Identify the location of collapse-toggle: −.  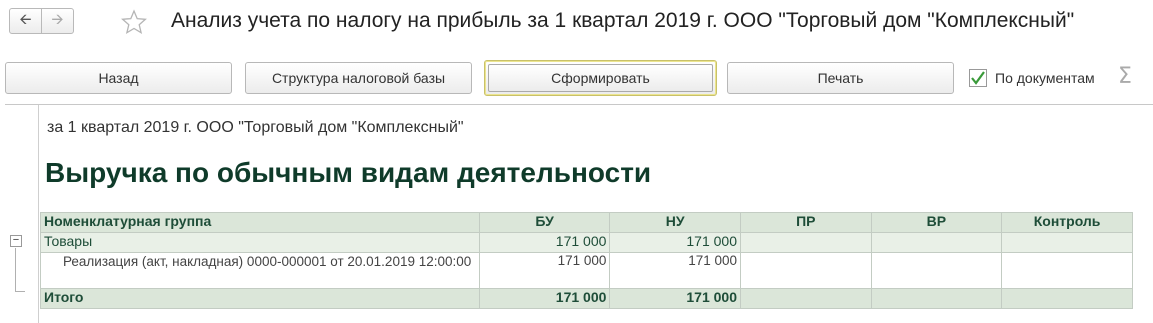
(16, 241).